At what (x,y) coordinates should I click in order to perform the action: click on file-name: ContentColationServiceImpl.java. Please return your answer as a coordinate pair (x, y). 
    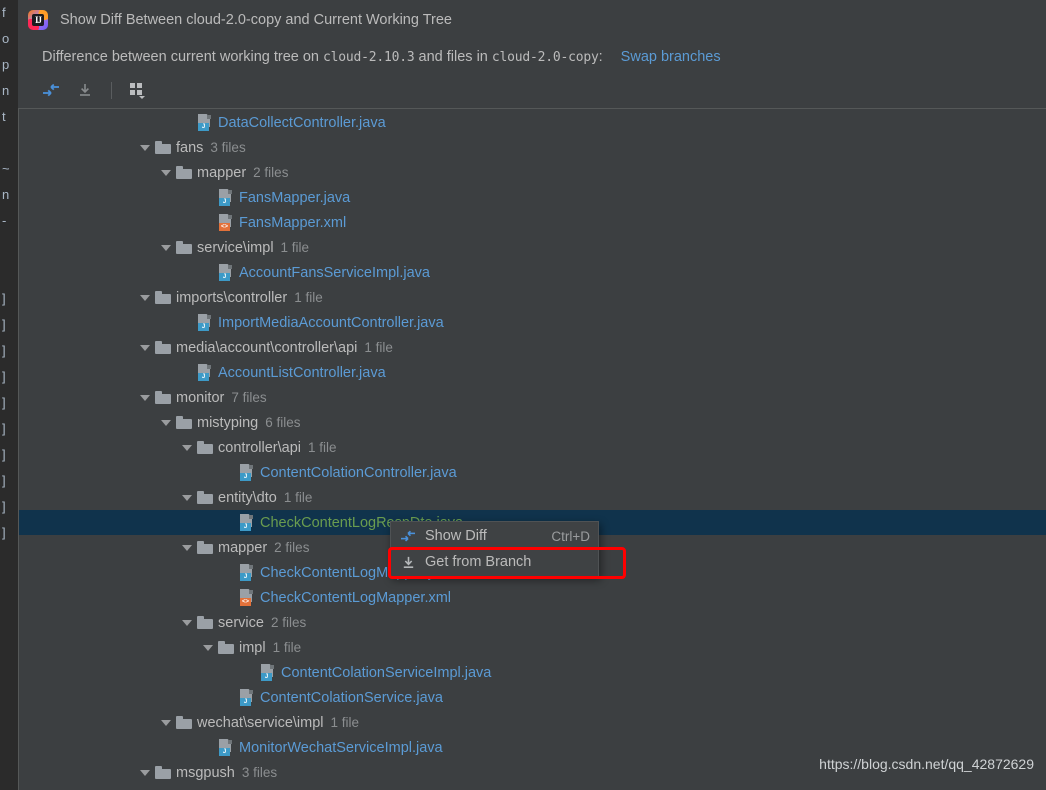
    Looking at the image, I should click on (386, 672).